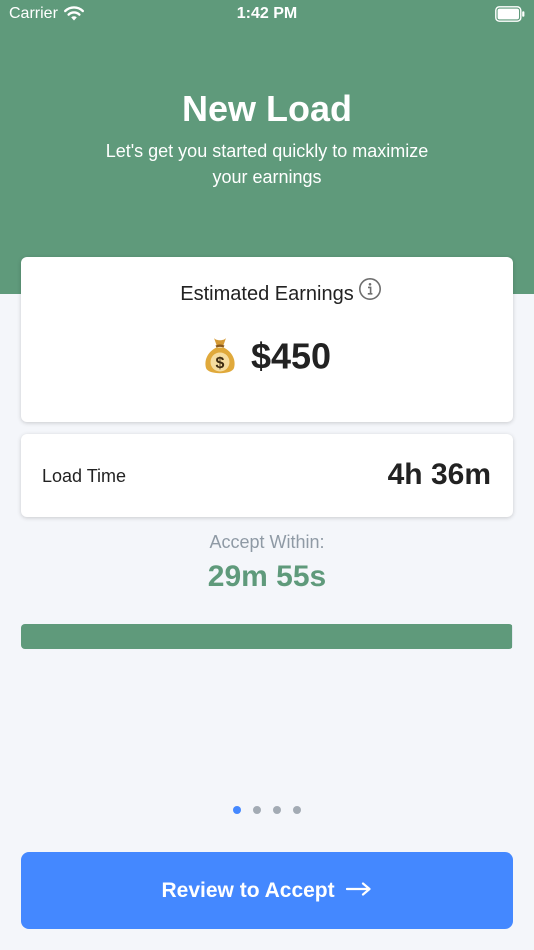 Image resolution: width=534 pixels, height=950 pixels. I want to click on page-indicator, so click(267, 810).